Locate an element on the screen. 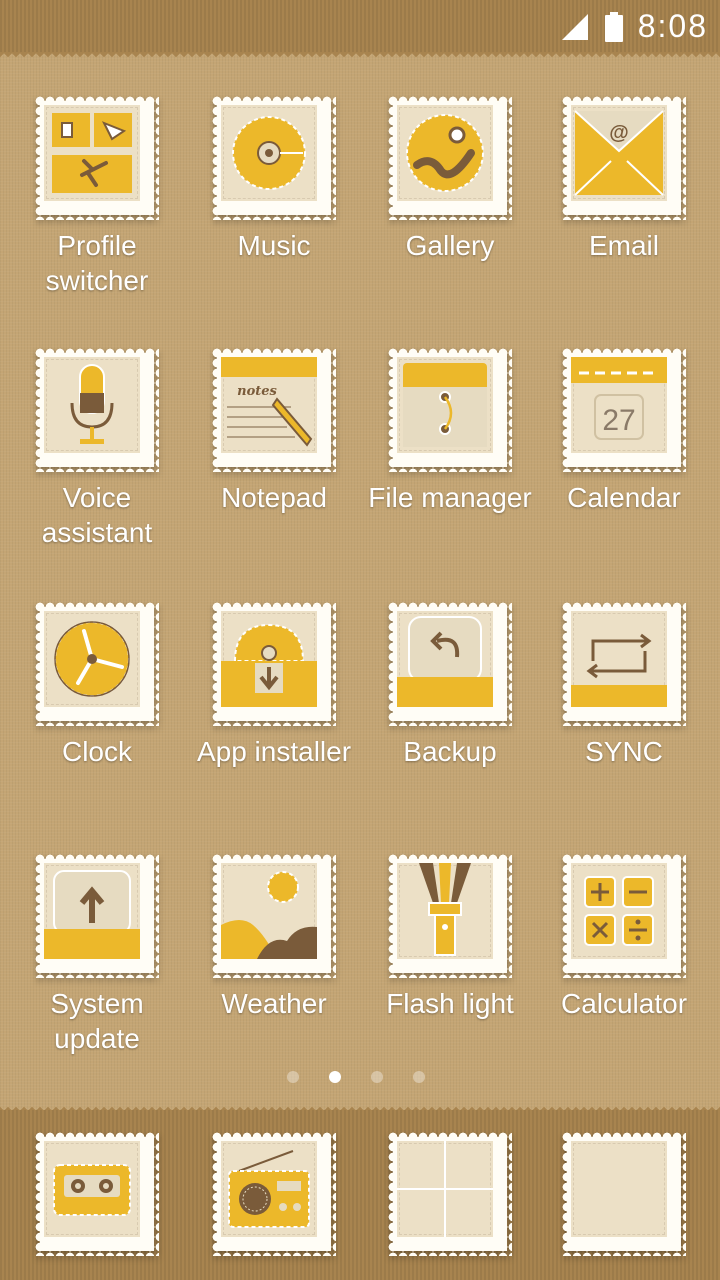 The height and width of the screenshot is (1280, 720). blank-stamp-icon is located at coordinates (619, 1189).